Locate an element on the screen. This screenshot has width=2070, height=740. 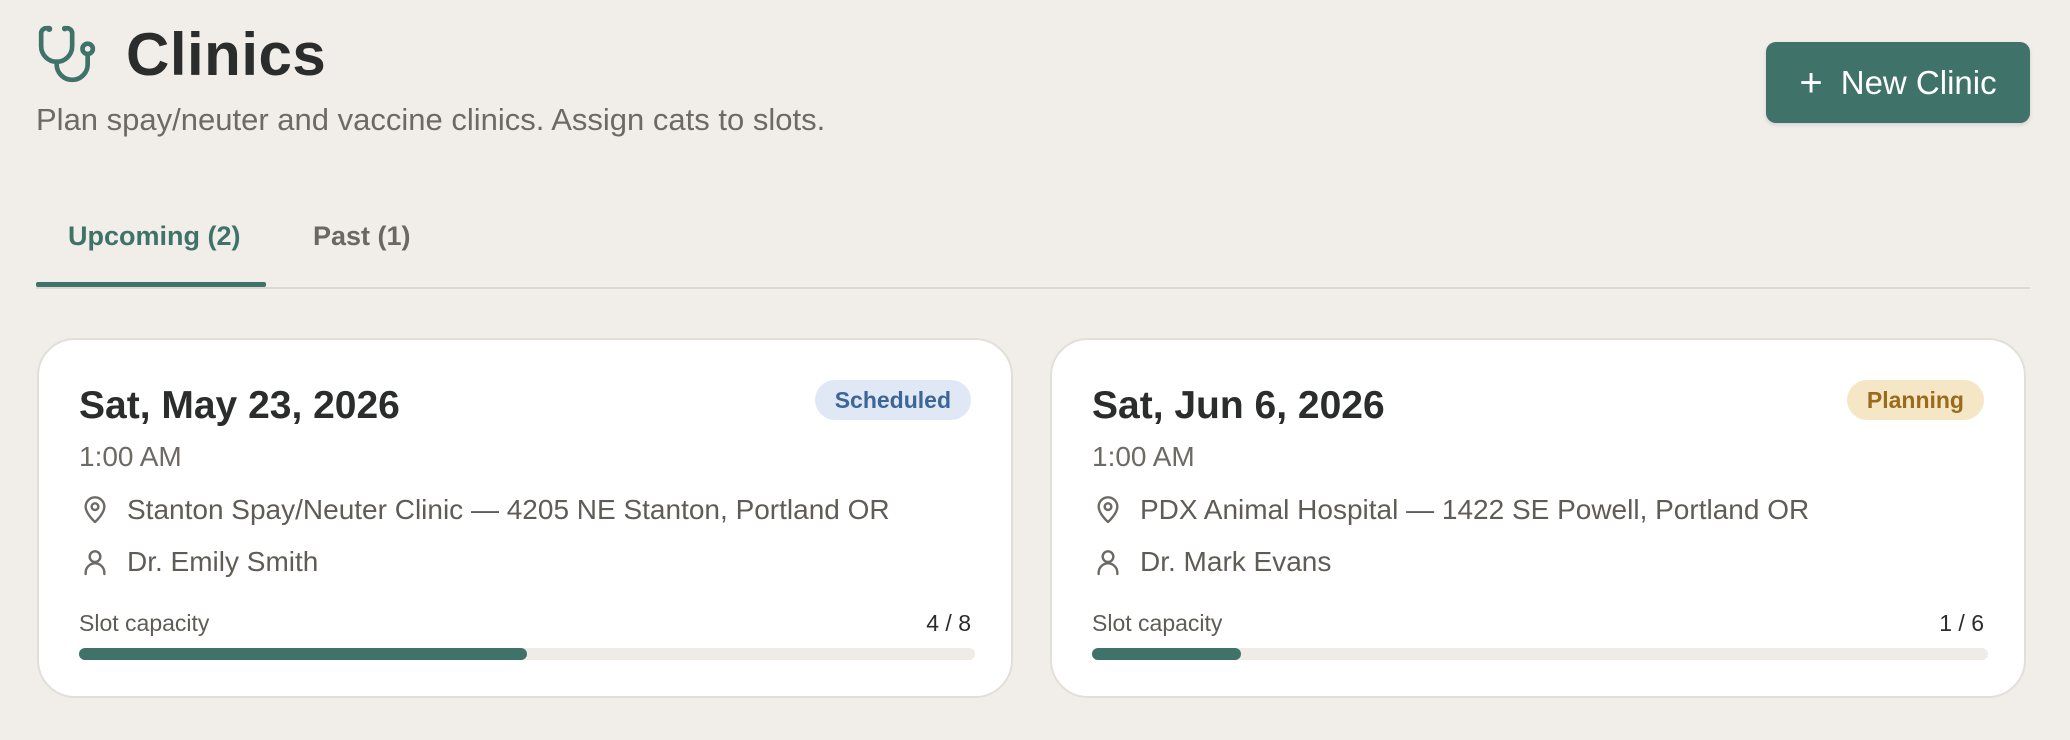
stethoscope-icon is located at coordinates (67, 54).